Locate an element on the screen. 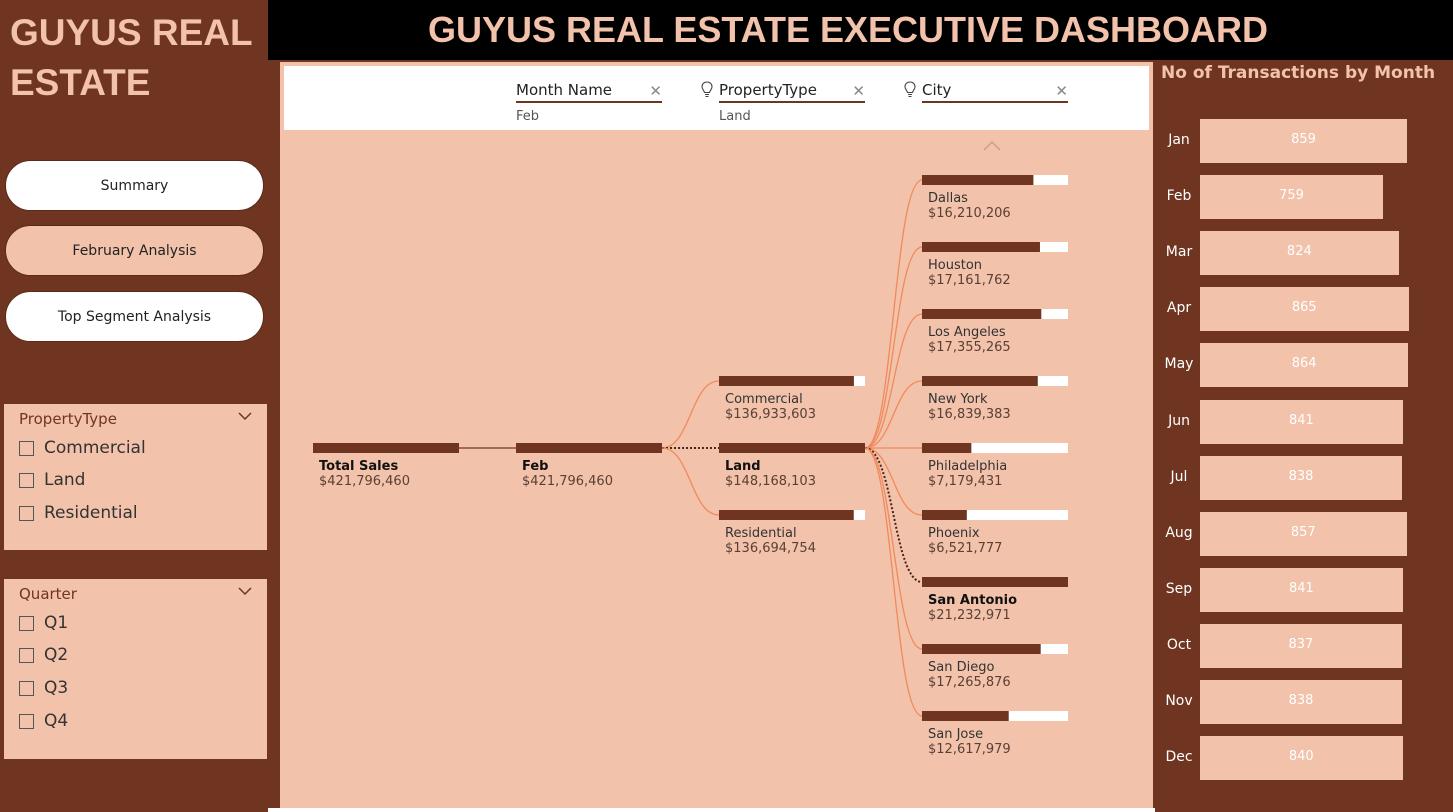 The width and height of the screenshot is (1453, 812). tree-node-san-jose: San Jose$12,617,979 is located at coordinates (995, 734).